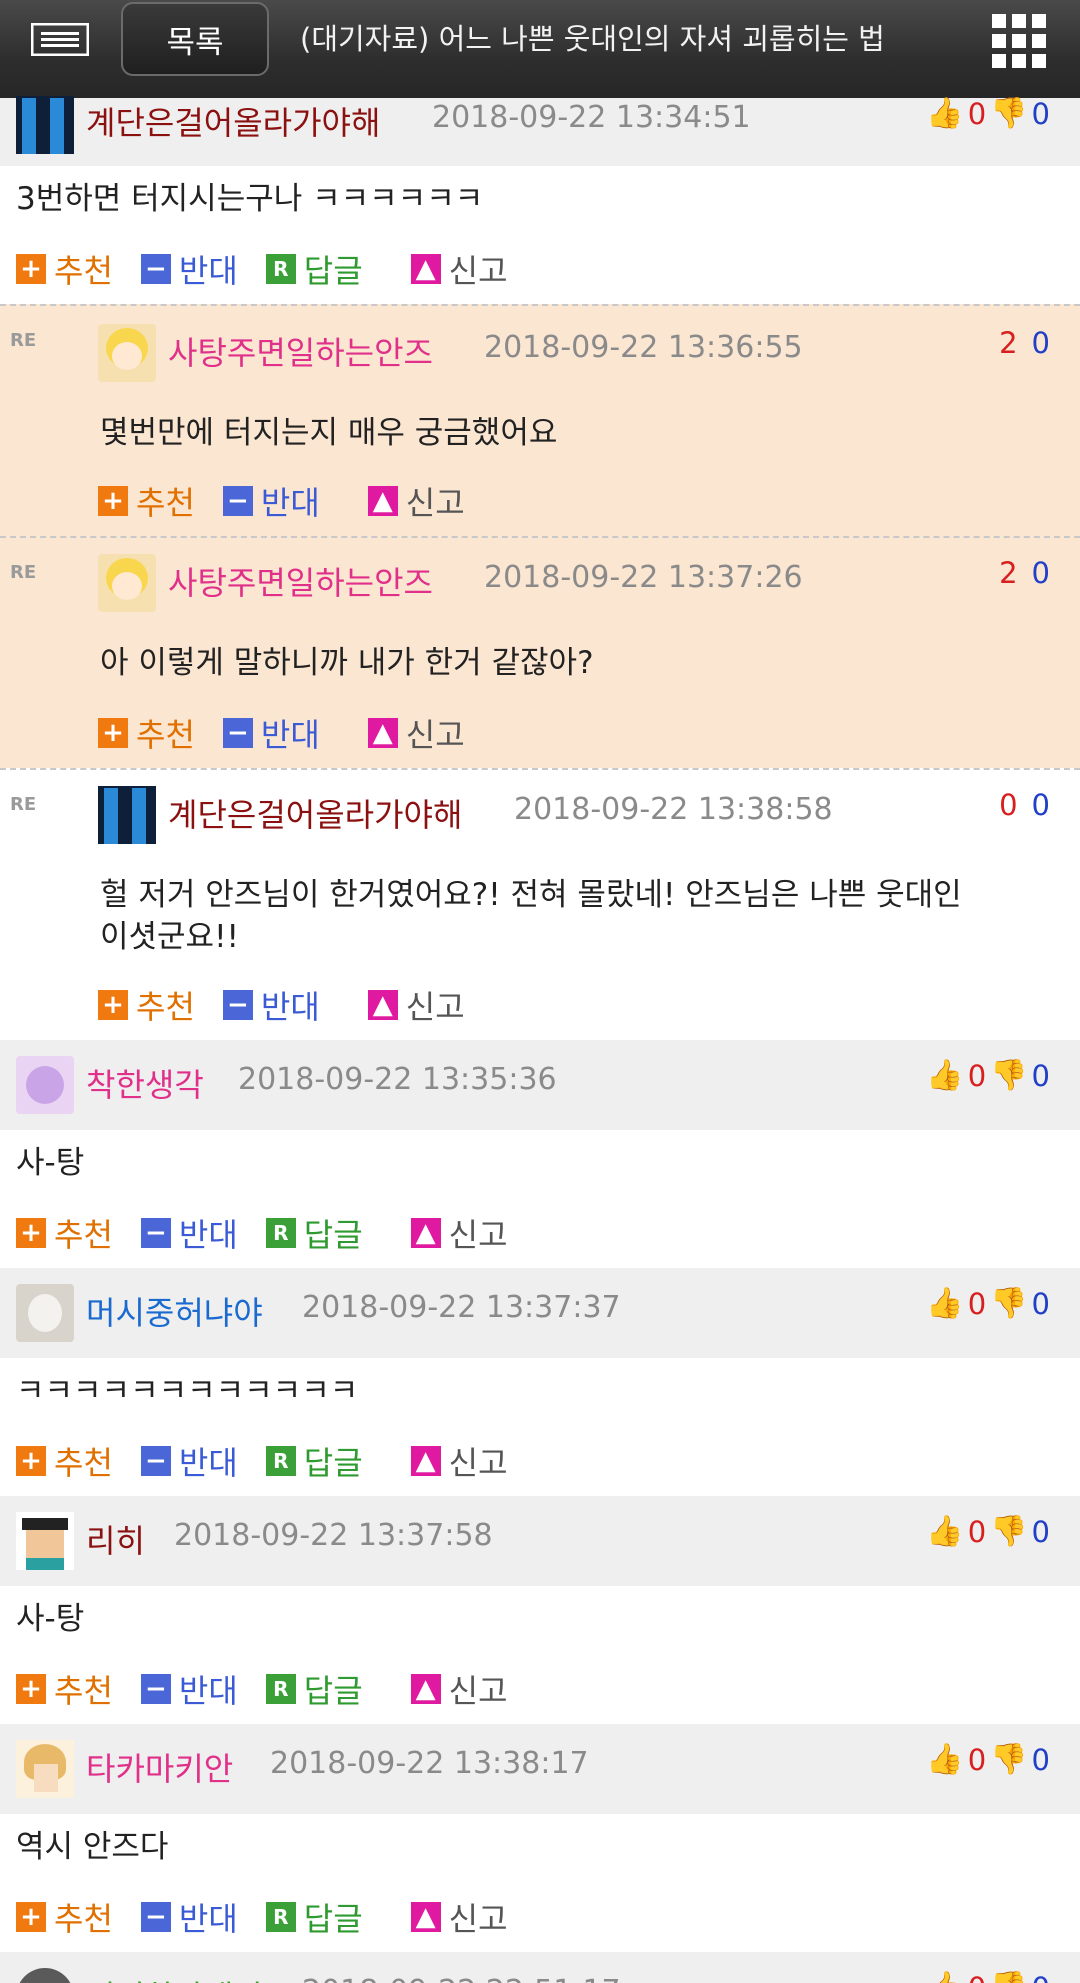 This screenshot has width=1080, height=1983. What do you see at coordinates (250, 199) in the screenshot?
I see `comment-text: 3번하면 터지시는구나 ㅋㅋㅋㅋㅋㅋ` at bounding box center [250, 199].